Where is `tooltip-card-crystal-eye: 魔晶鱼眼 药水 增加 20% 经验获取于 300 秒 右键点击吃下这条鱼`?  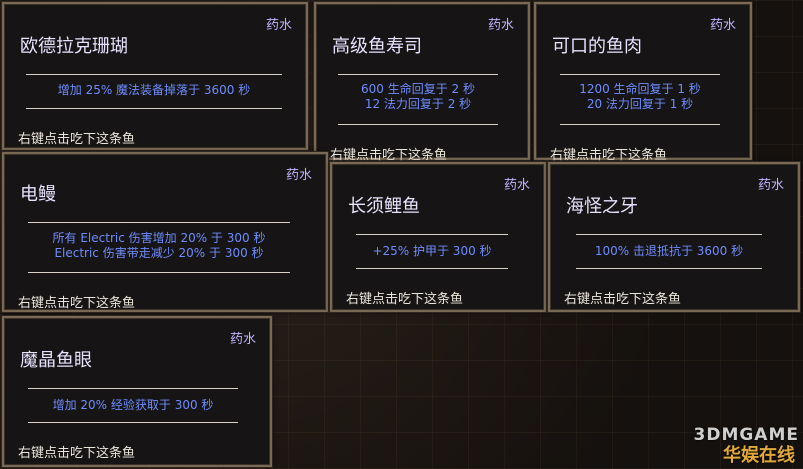
tooltip-card-crystal-eye: 魔晶鱼眼 药水 增加 20% 经验获取于 300 秒 右键点击吃下这条鱼 is located at coordinates (137, 391).